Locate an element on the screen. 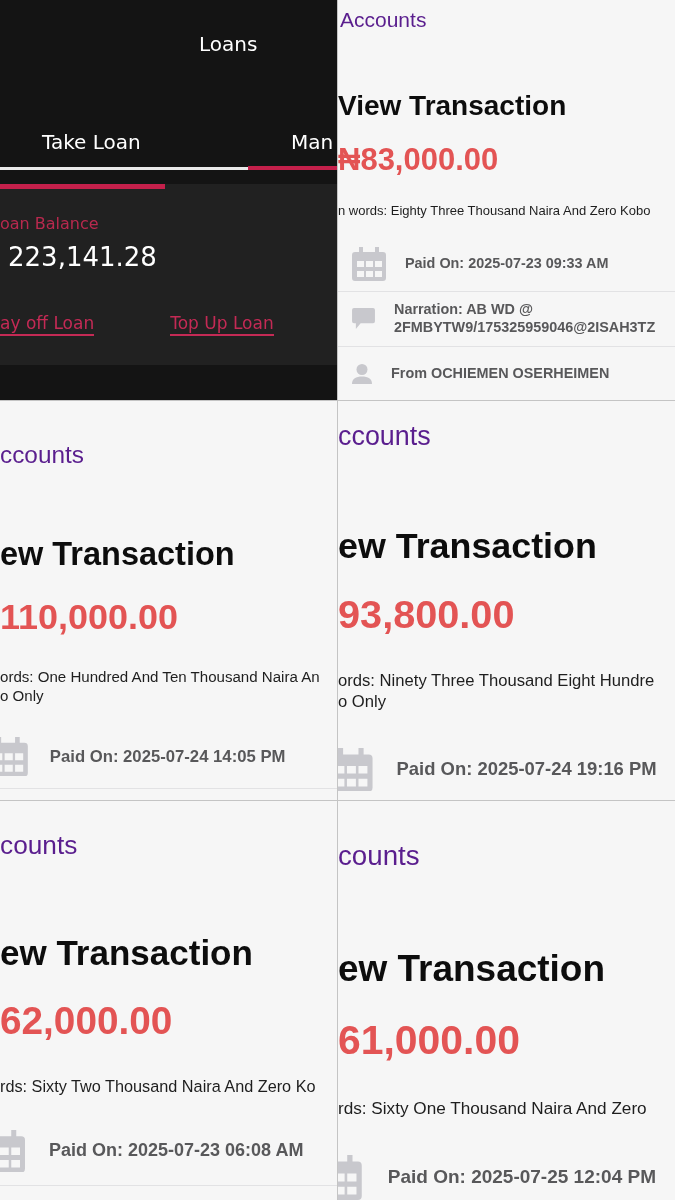  balance-amount: 223,141.28 is located at coordinates (82, 257).